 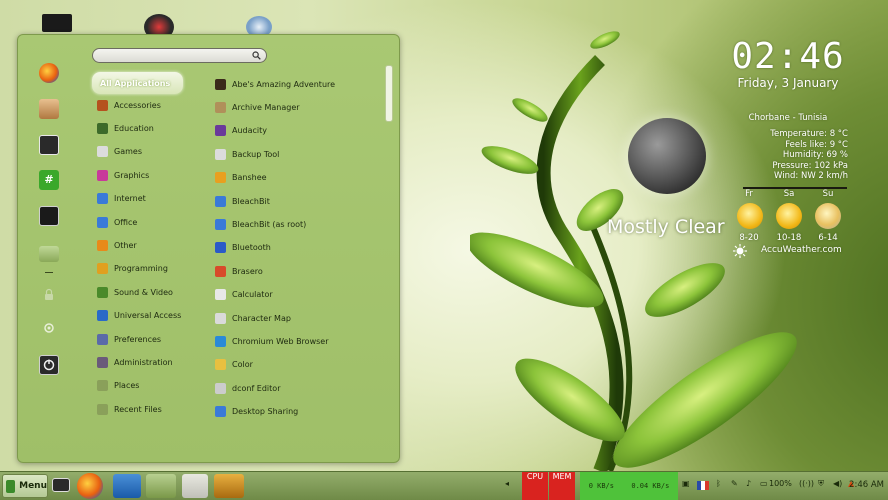 I want to click on logout-icon, so click(x=49, y=328).